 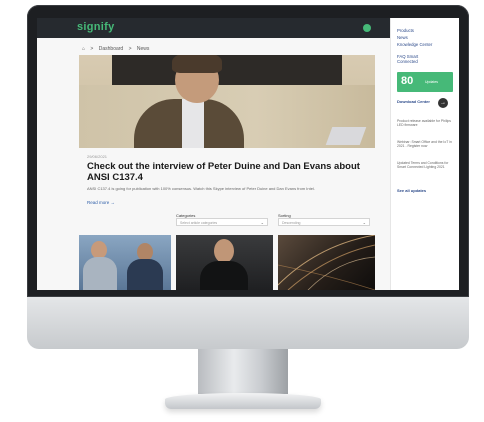 What do you see at coordinates (414, 101) in the screenshot?
I see `download-center-link: Download Center` at bounding box center [414, 101].